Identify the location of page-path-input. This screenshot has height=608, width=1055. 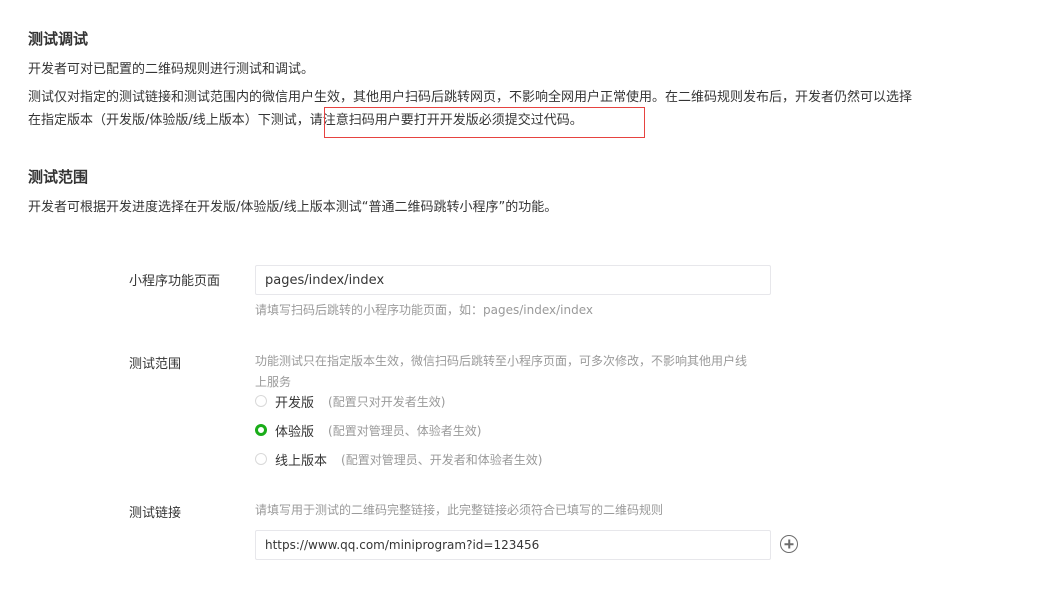
(513, 280).